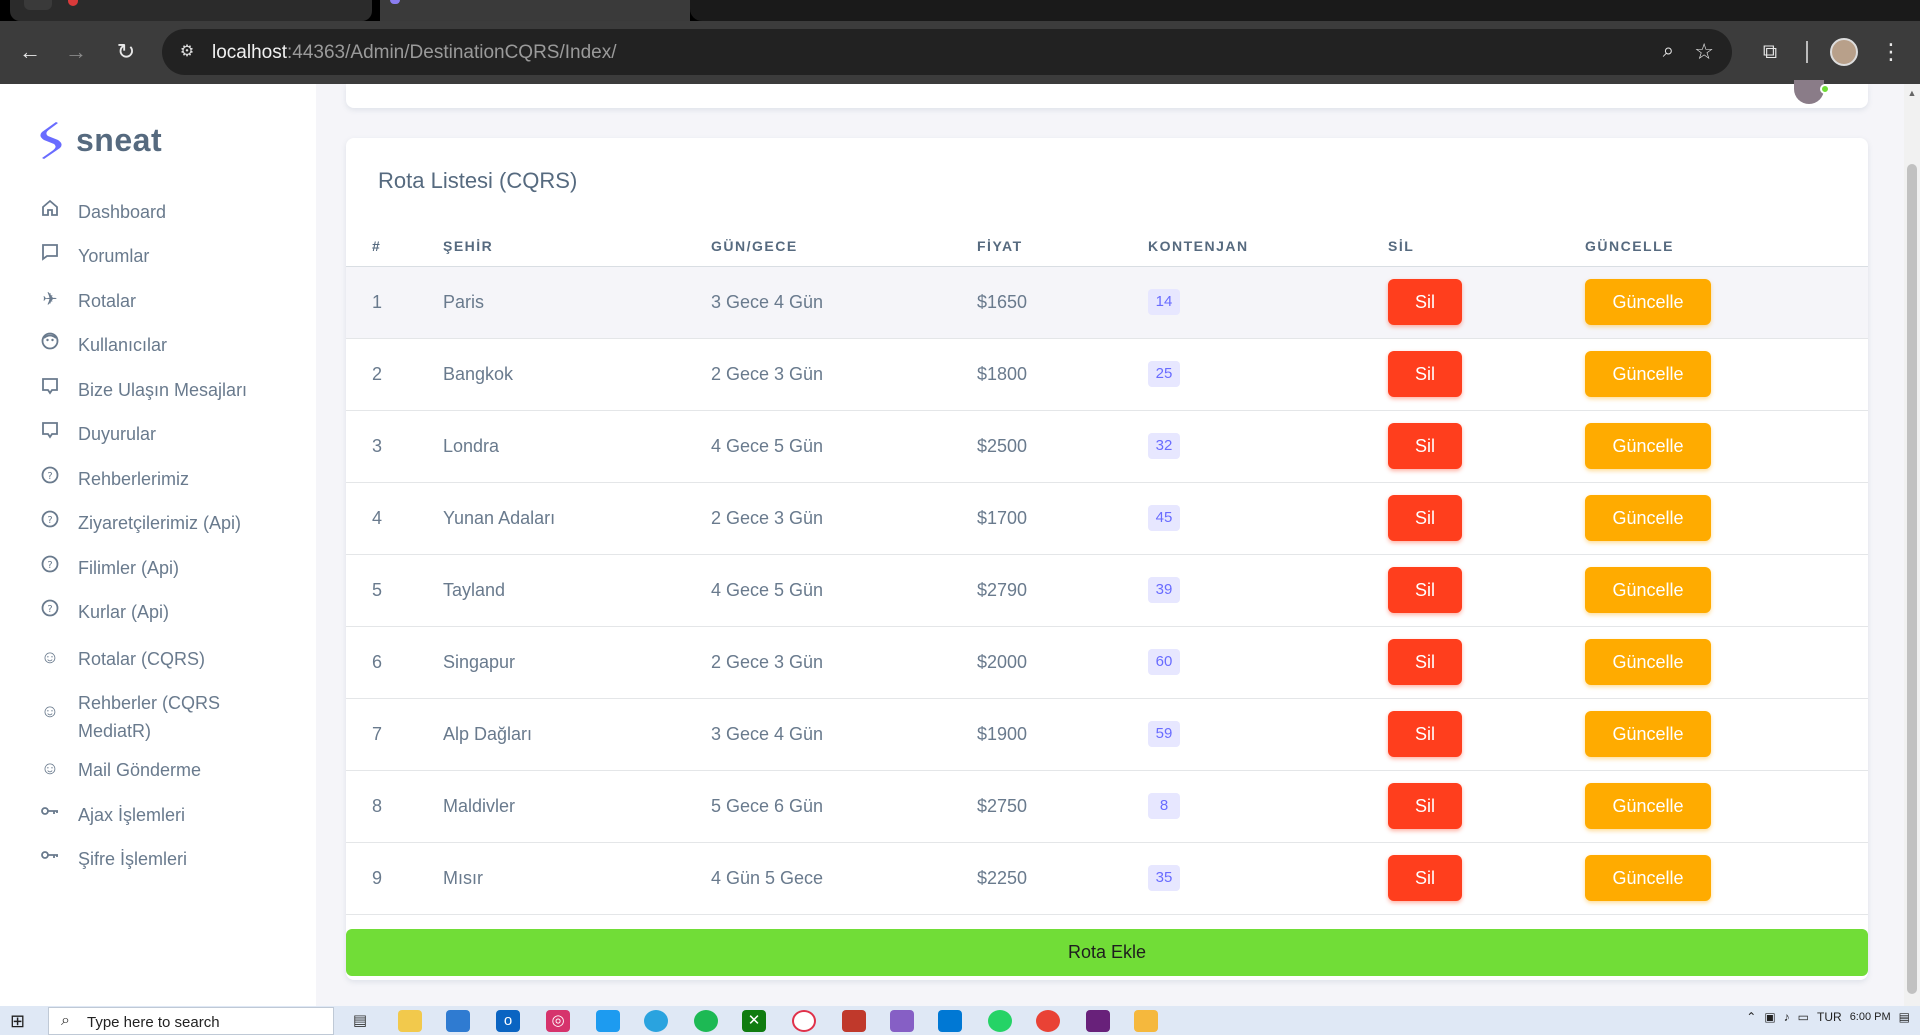 The image size is (1920, 1035). I want to click on brand: sneat, so click(99, 140).